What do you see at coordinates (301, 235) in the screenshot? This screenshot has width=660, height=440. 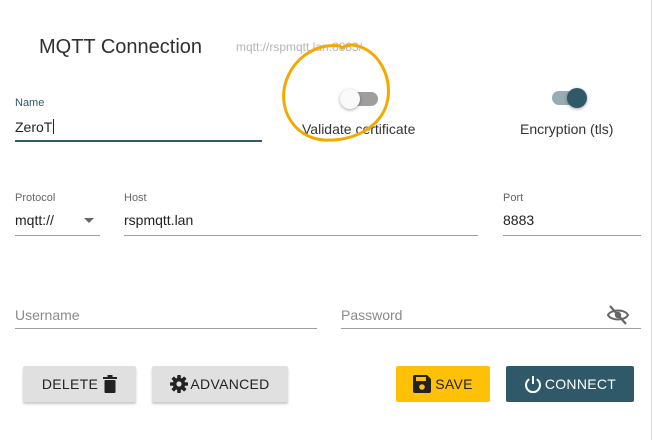 I see `host-underline` at bounding box center [301, 235].